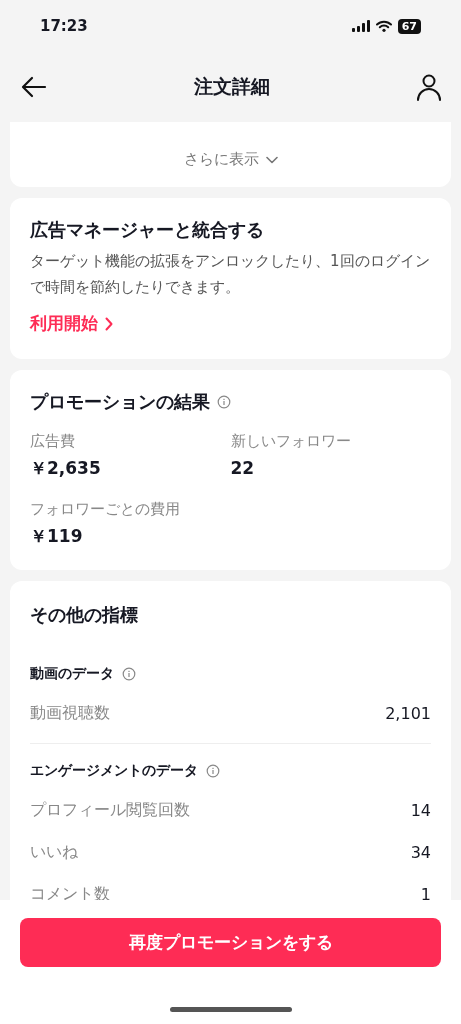 The image size is (461, 1024). I want to click on card-title: その他の指標, so click(84, 615).